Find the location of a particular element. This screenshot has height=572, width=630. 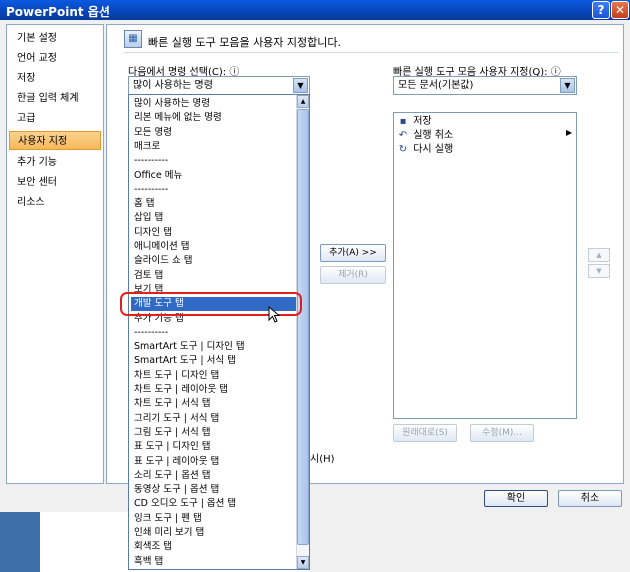

dialog-lower-edge is located at coordinates (469, 542).